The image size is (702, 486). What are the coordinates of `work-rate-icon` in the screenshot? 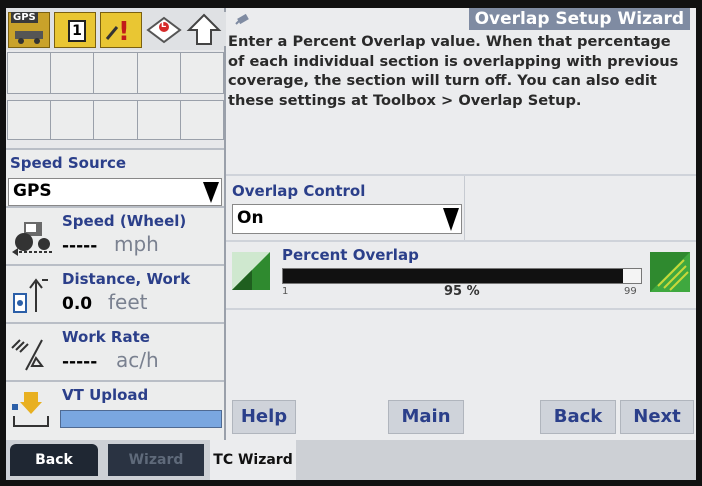 It's located at (30, 356).